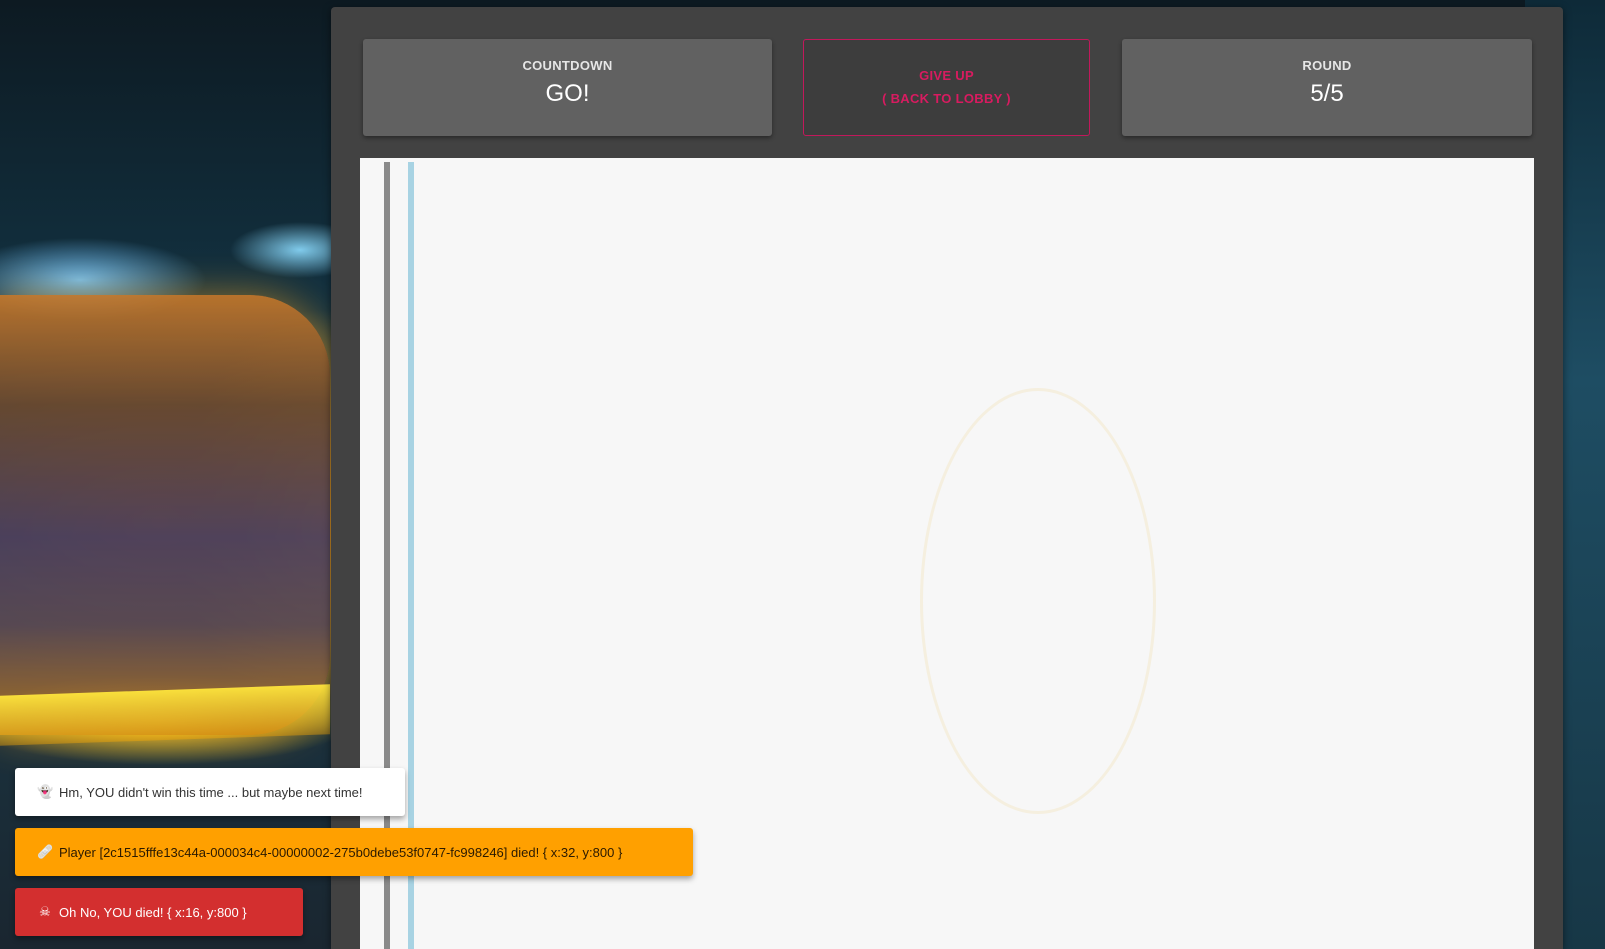 Image resolution: width=1605 pixels, height=949 pixels. What do you see at coordinates (45, 911) in the screenshot?
I see `skull-icon: ☠` at bounding box center [45, 911].